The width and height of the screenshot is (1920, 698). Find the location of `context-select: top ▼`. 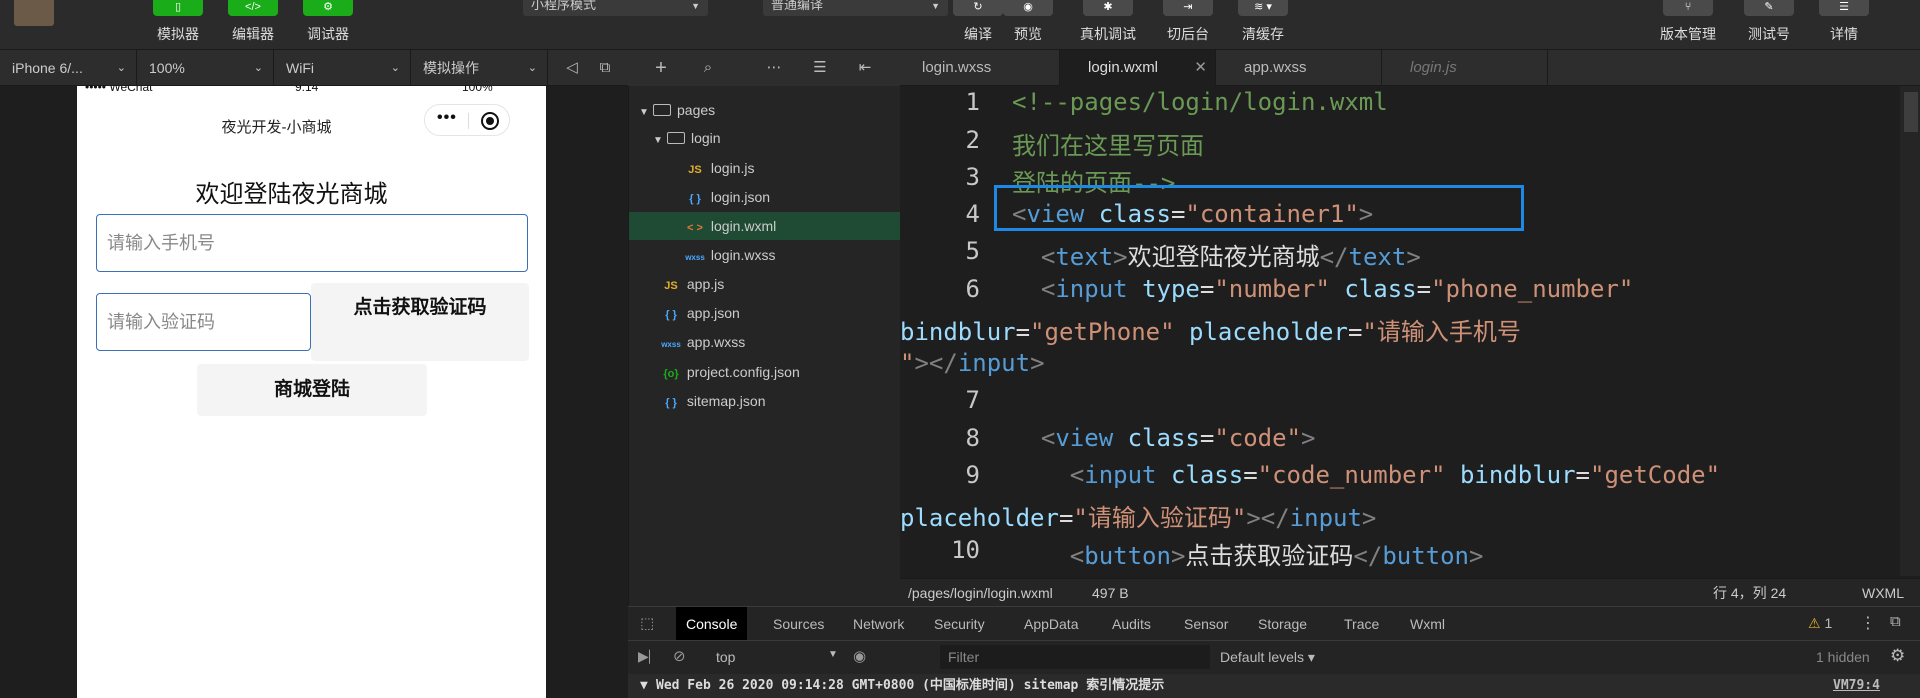

context-select: top ▼ is located at coordinates (777, 657).